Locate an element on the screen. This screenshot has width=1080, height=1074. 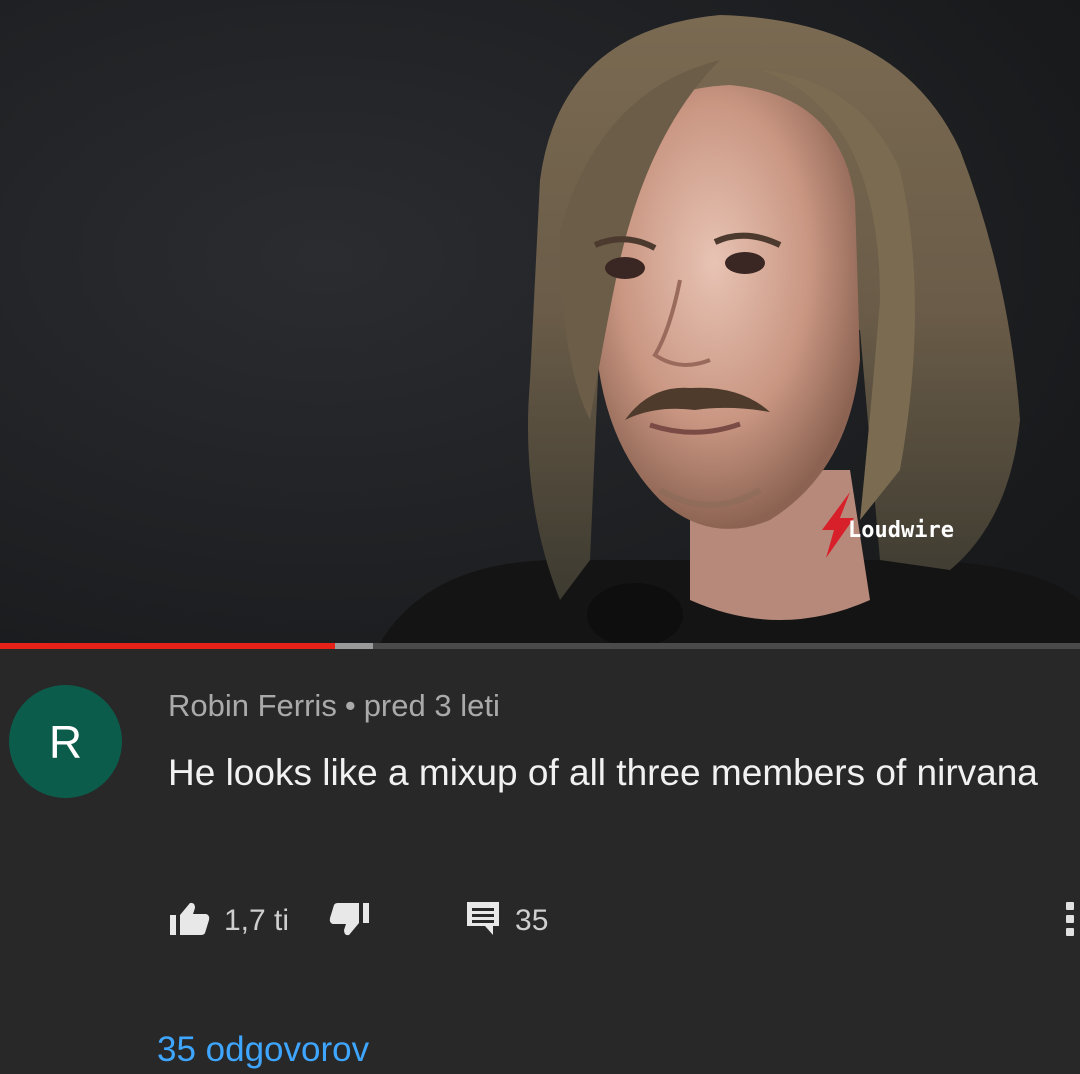
view-replies-link: 35 odgovorov is located at coordinates (263, 1050).